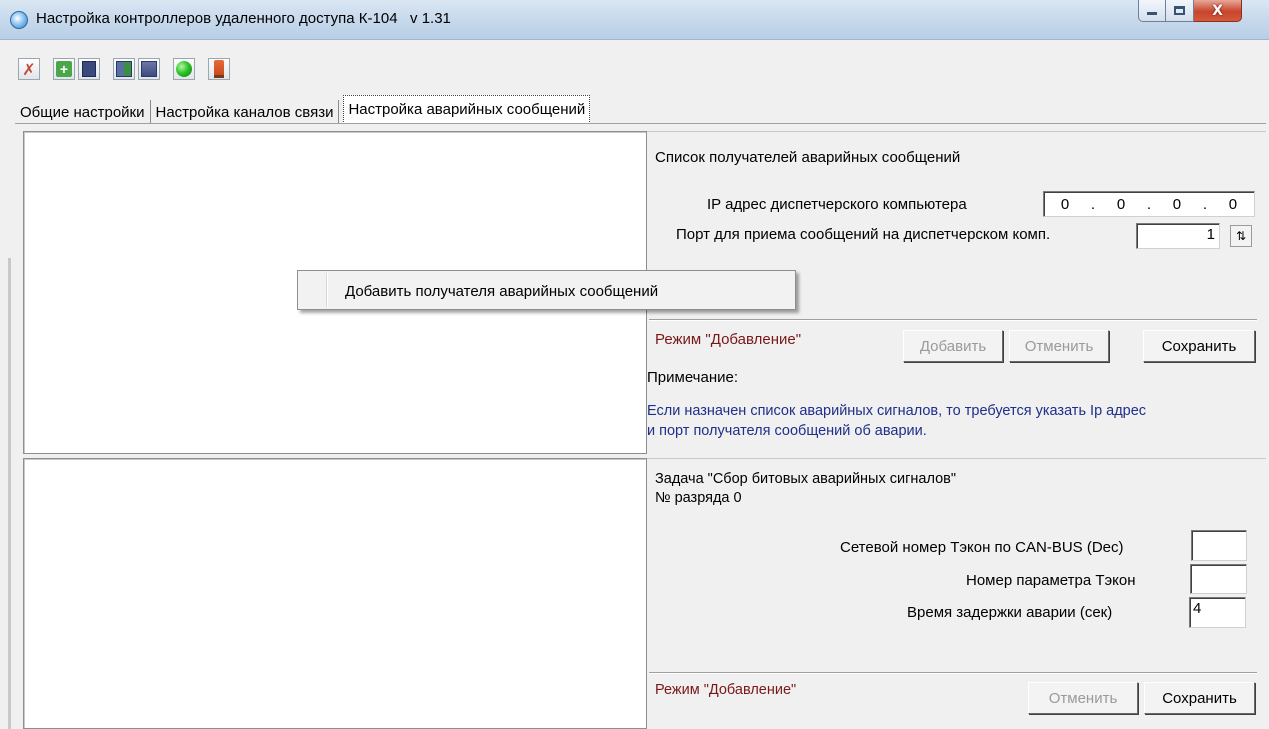 The width and height of the screenshot is (1269, 729). I want to click on tab-divider, so click(640, 123).